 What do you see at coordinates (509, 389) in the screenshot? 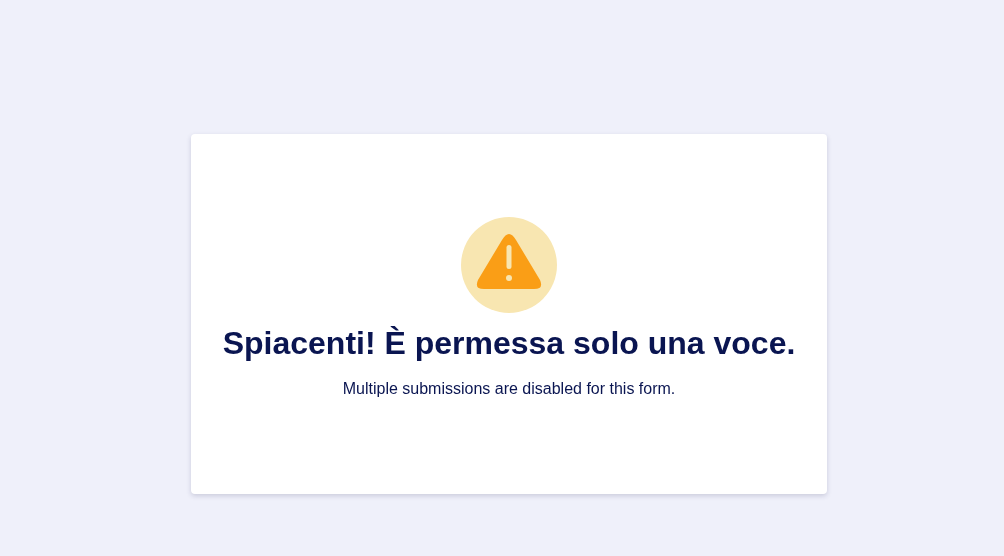
I see `message-text: Multiple submissions are disabled for this form.` at bounding box center [509, 389].